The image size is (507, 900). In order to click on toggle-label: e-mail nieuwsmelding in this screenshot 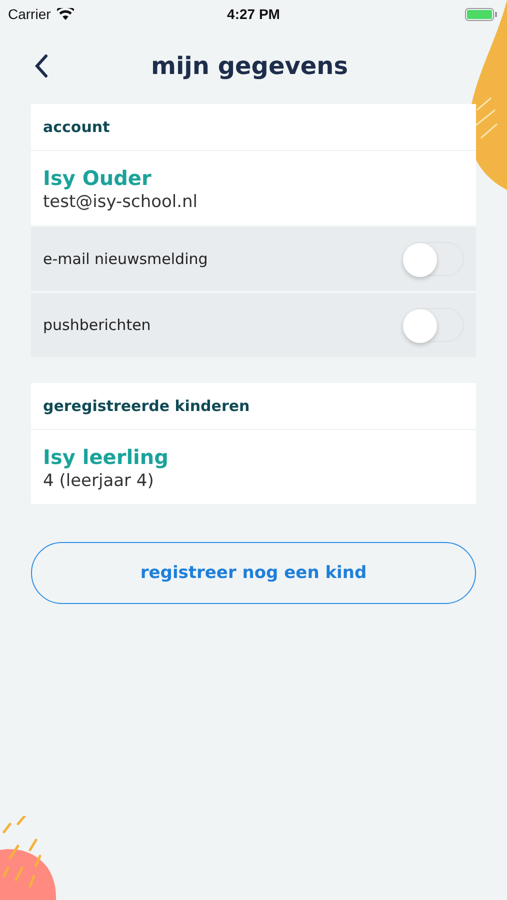, I will do `click(126, 259)`.